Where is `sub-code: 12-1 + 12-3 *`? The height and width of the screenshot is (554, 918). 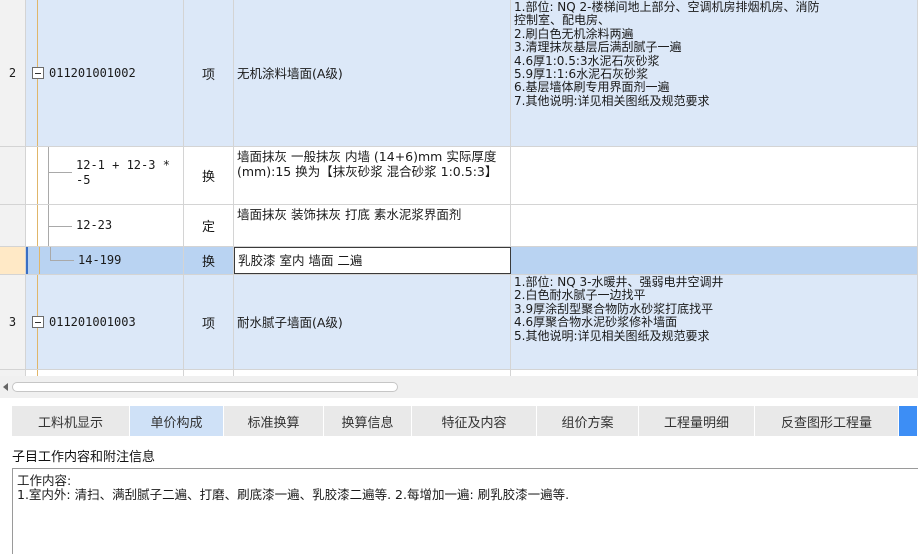
sub-code: 12-1 + 12-3 * is located at coordinates (123, 165).